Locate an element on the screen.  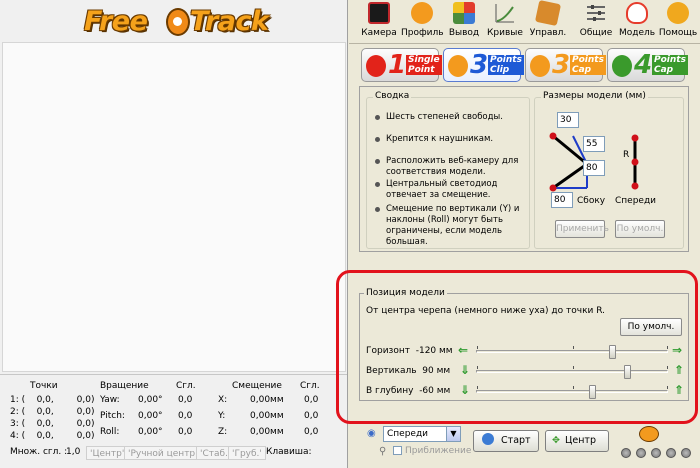
status-center: 'Центр' is located at coordinates (107, 453).